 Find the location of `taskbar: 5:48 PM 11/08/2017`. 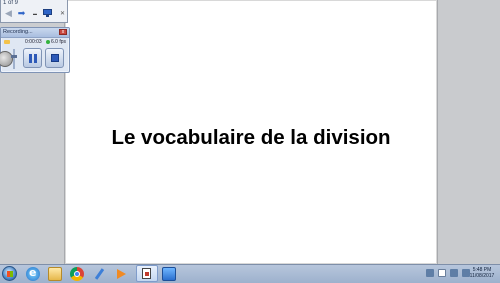

taskbar: 5:48 PM 11/08/2017 is located at coordinates (250, 273).